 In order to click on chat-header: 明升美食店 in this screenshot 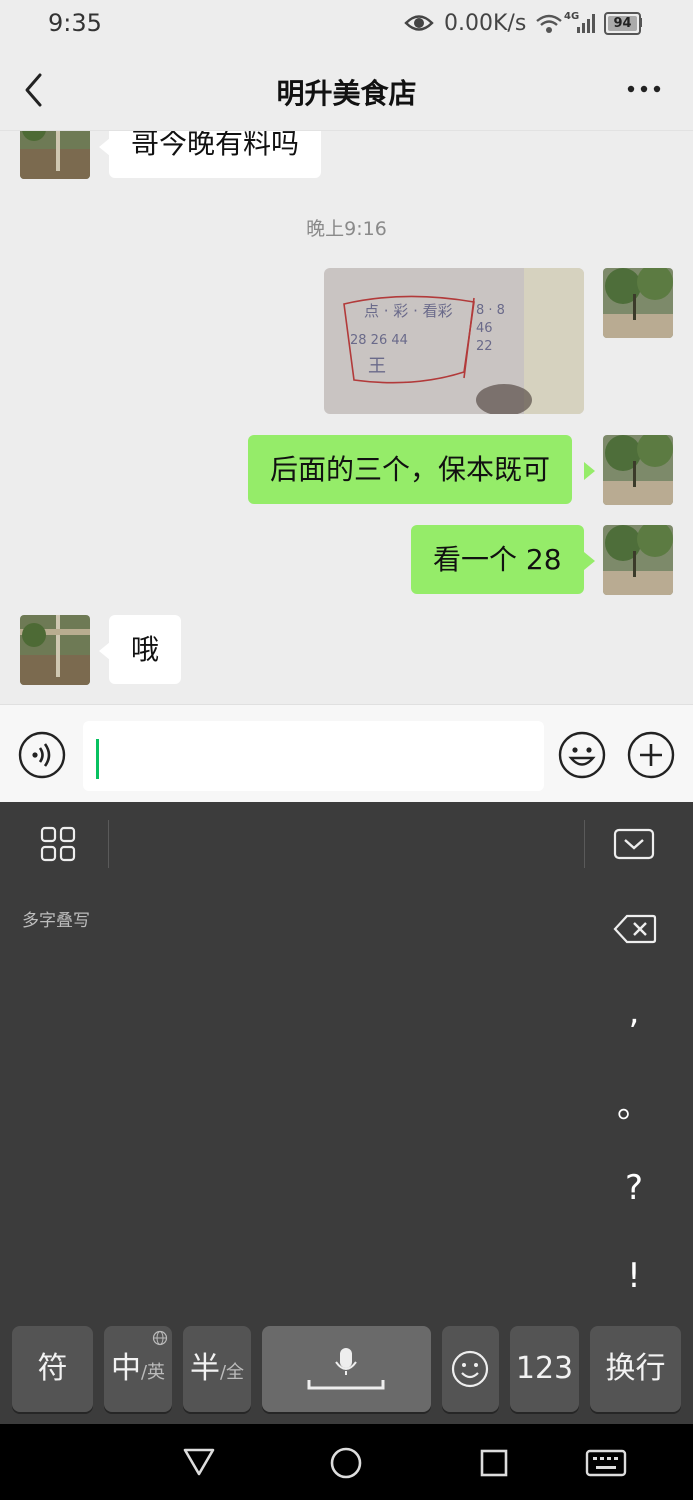, I will do `click(346, 90)`.